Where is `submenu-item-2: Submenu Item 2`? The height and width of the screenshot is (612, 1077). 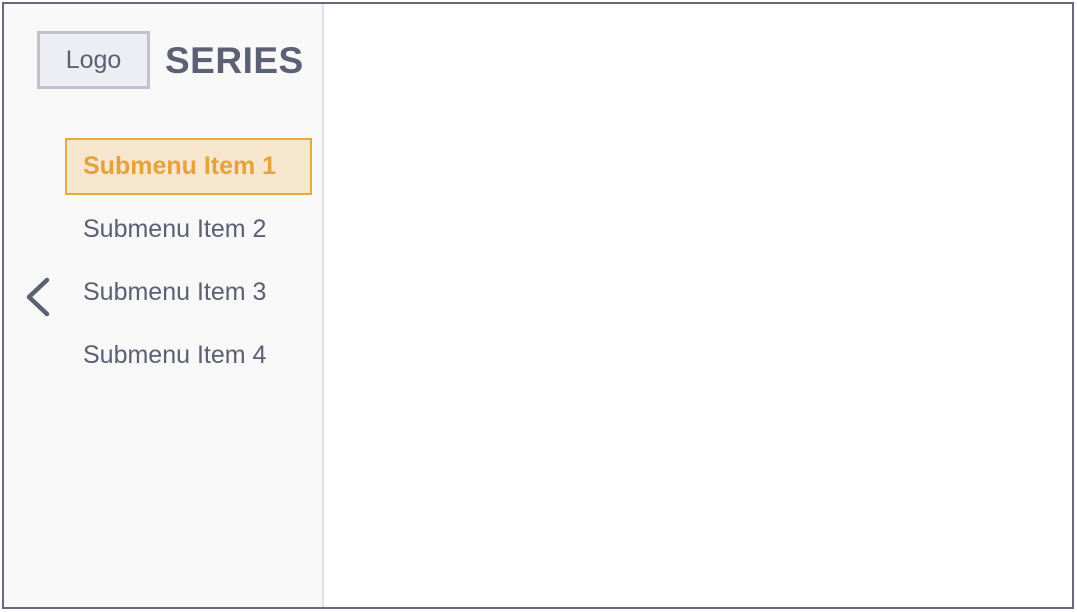
submenu-item-2: Submenu Item 2 is located at coordinates (188, 229).